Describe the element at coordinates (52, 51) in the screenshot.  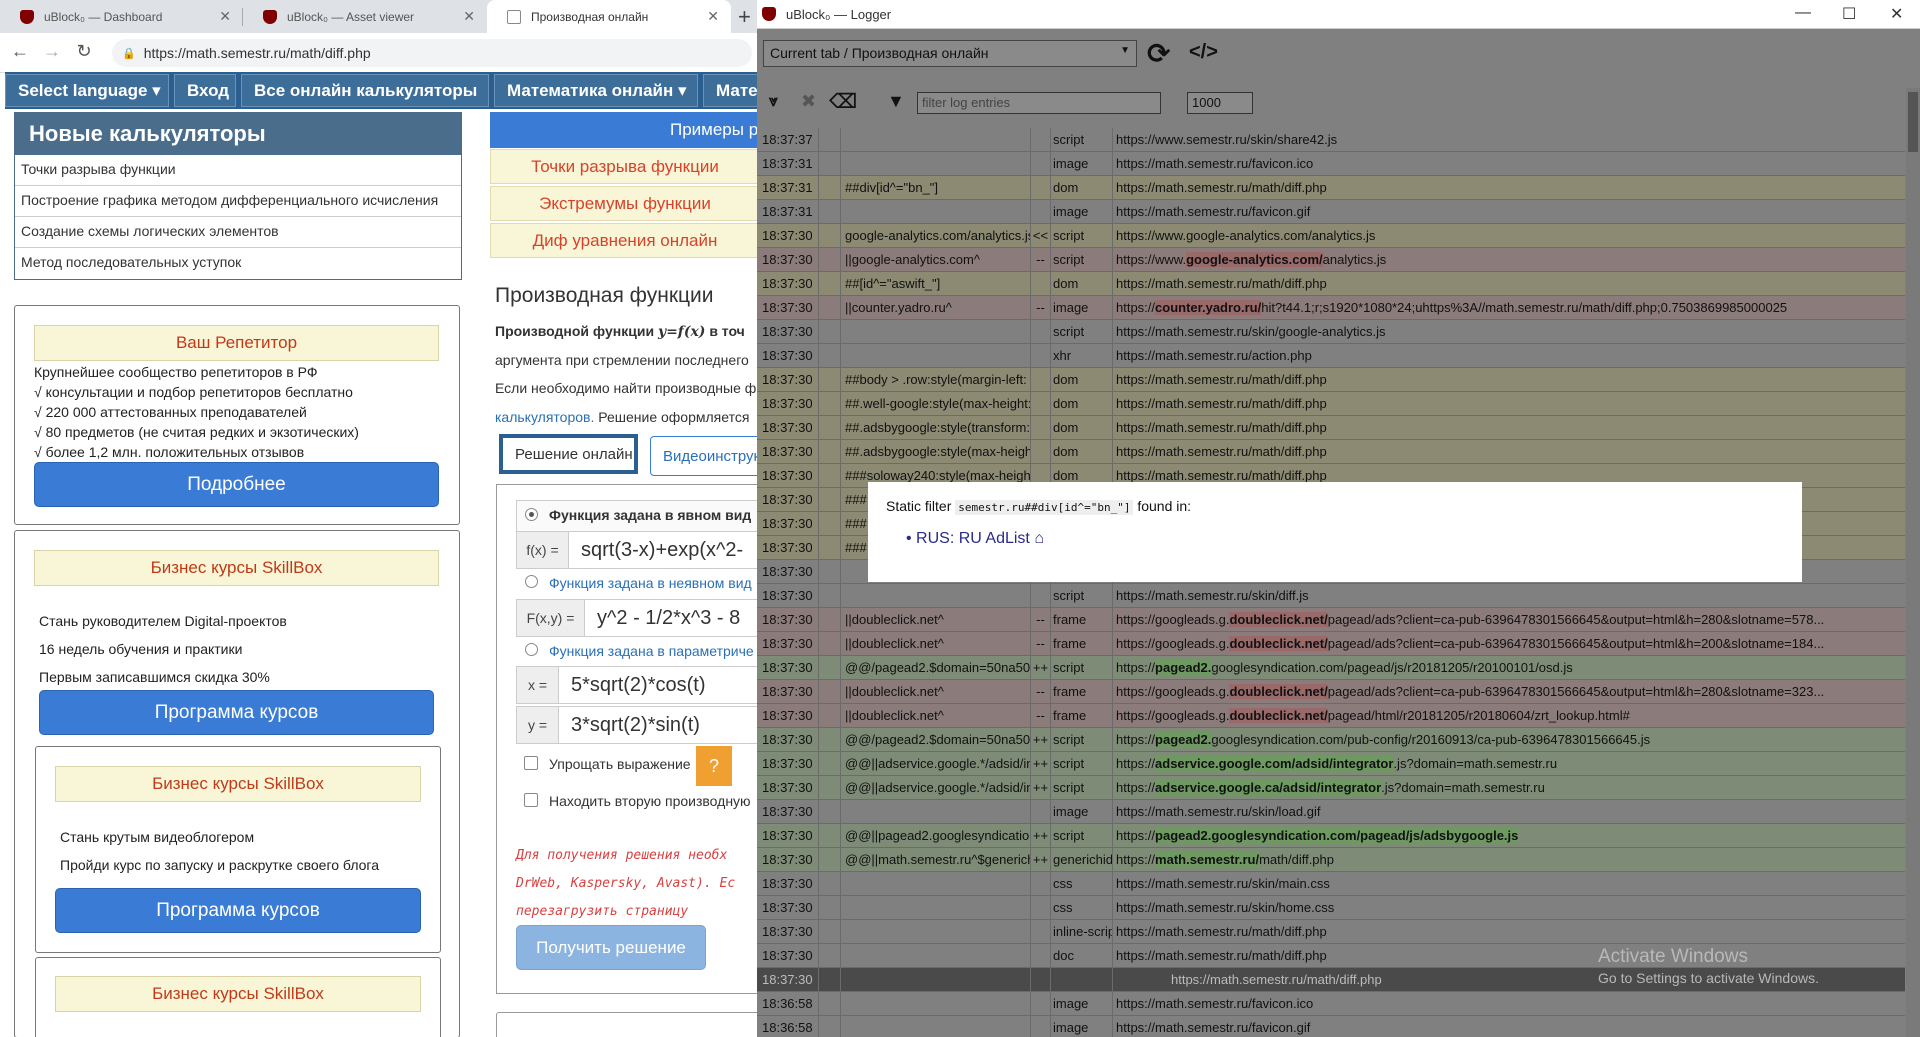
I see `forward-arrow-icon: →` at that location.